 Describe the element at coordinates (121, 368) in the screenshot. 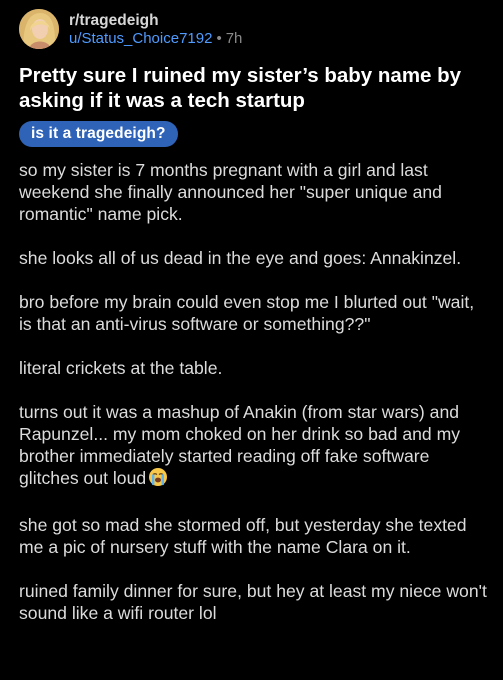

I see `body-paragraph: literal crickets at the table.` at that location.